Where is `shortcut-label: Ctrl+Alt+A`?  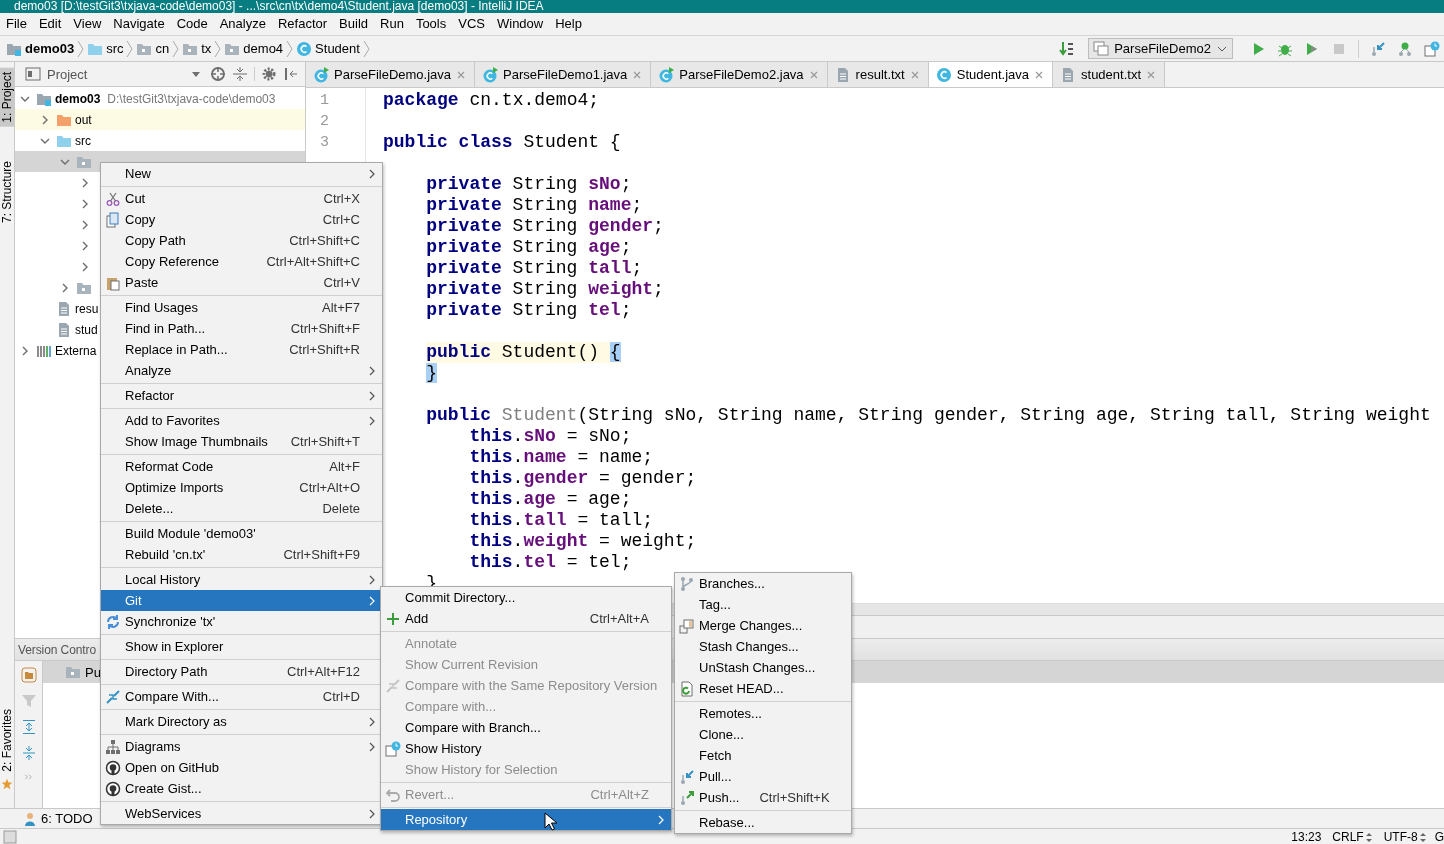
shortcut-label: Ctrl+Alt+A is located at coordinates (619, 618).